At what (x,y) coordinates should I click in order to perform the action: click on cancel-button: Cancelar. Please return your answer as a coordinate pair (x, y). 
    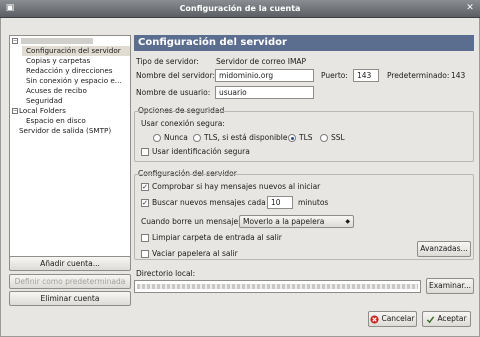
    Looking at the image, I should click on (392, 319).